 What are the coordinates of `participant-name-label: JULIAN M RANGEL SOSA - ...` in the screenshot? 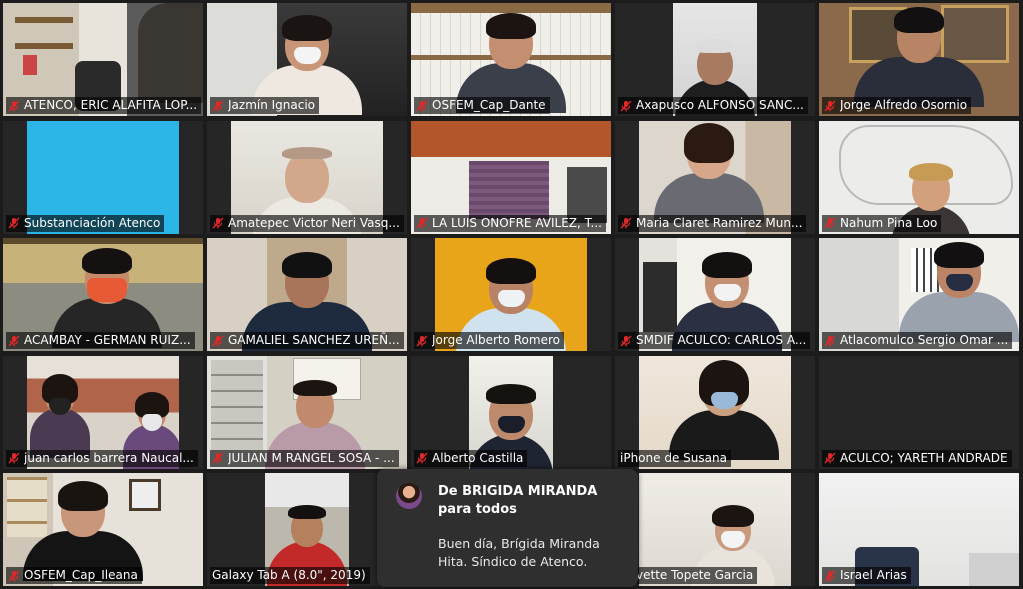 It's located at (304, 458).